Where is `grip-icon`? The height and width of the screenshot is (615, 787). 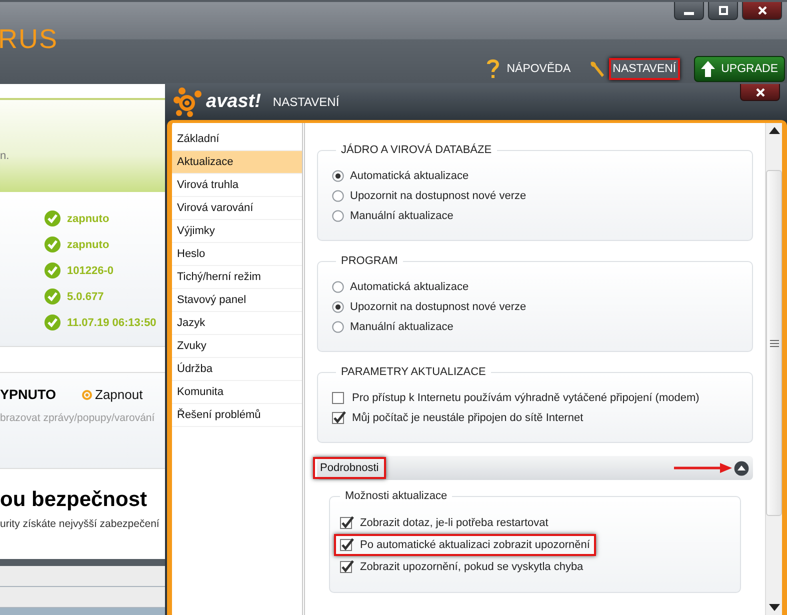 grip-icon is located at coordinates (774, 343).